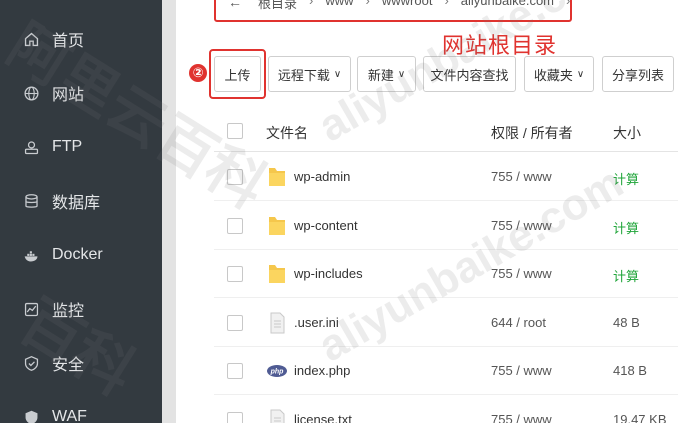  What do you see at coordinates (31, 309) in the screenshot?
I see `monitor-icon` at bounding box center [31, 309].